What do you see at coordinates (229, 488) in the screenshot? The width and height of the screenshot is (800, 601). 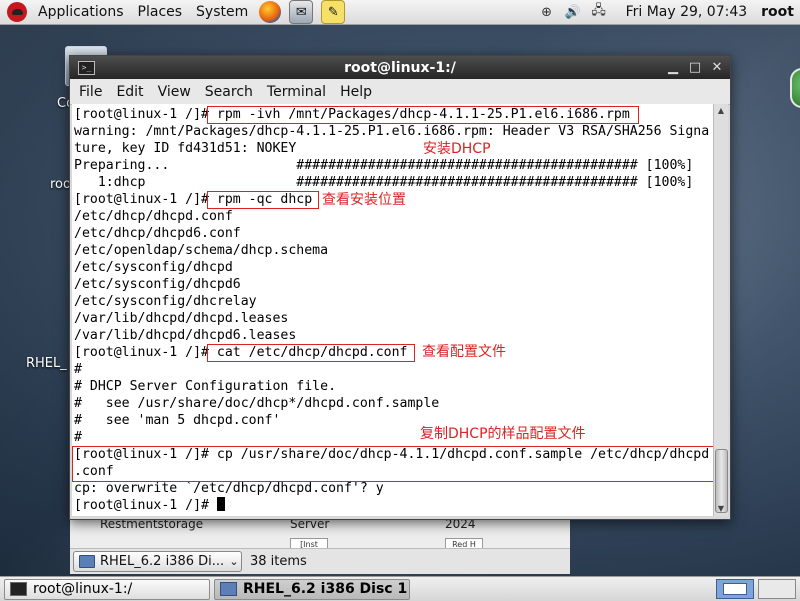 I see `terminal-line: cp: overwrite `/etc/dhcp/dhcpd.conf'? y` at bounding box center [229, 488].